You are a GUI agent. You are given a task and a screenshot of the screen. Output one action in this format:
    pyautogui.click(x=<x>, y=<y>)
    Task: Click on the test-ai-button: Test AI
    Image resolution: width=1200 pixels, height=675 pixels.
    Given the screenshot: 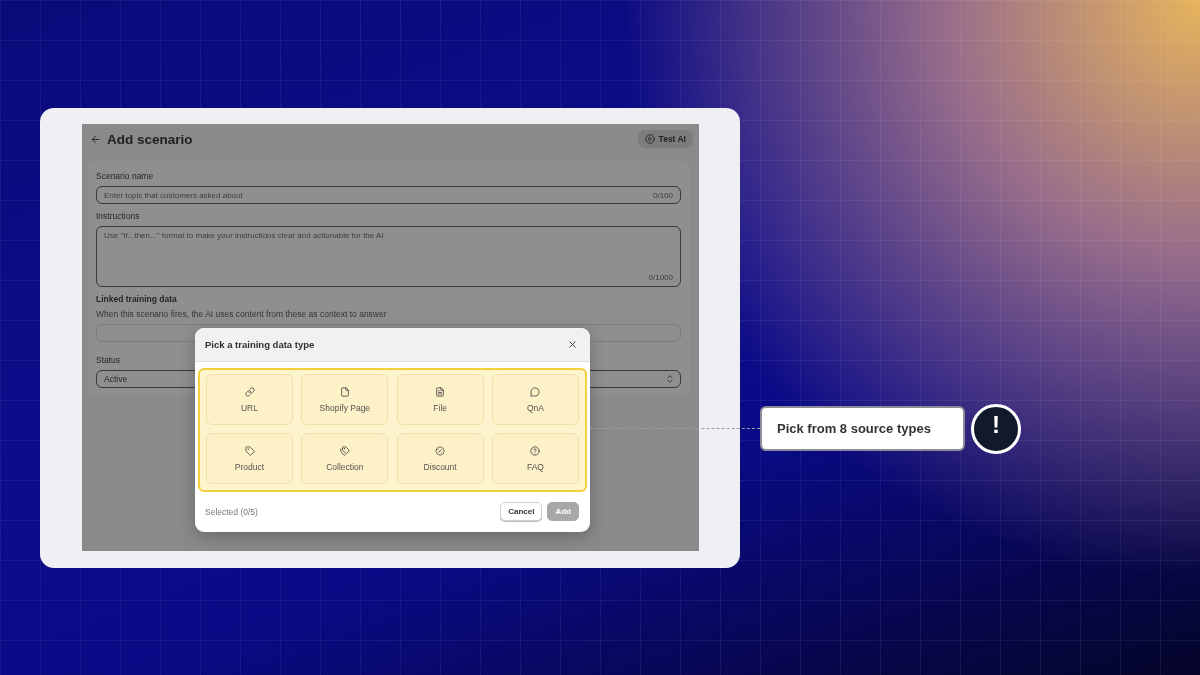 What is the action you would take?
    pyautogui.click(x=665, y=139)
    